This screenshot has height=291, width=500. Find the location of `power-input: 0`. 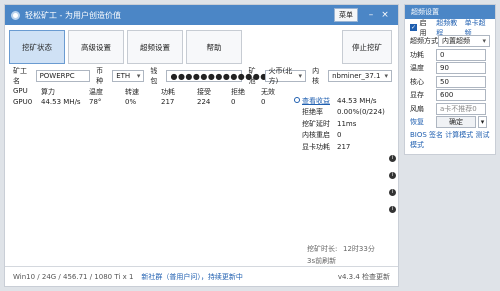

power-input: 0 is located at coordinates (461, 54).